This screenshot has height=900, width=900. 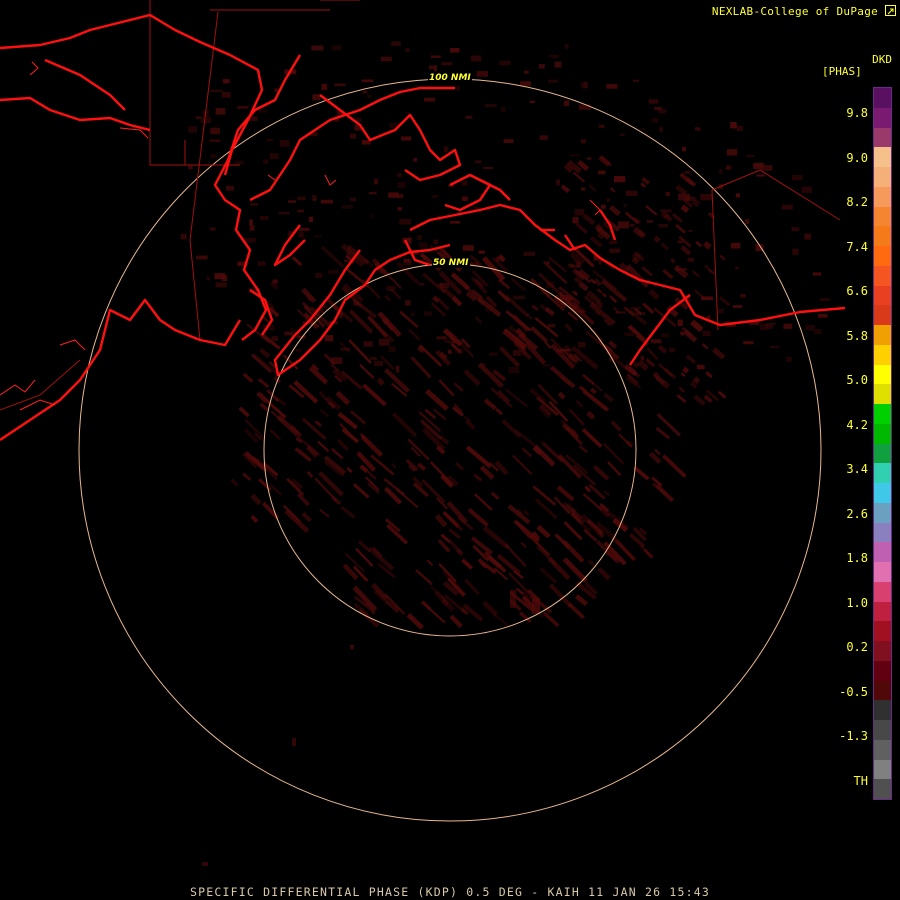 What do you see at coordinates (450, 78) in the screenshot?
I see `ring-label-100: 100 NMI` at bounding box center [450, 78].